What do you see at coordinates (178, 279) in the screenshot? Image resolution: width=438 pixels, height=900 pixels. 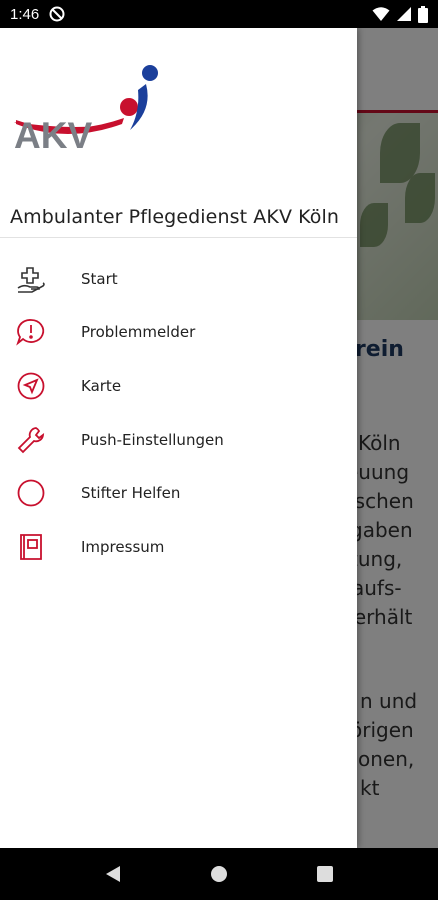 I see `menu-item-start: Start` at bounding box center [178, 279].